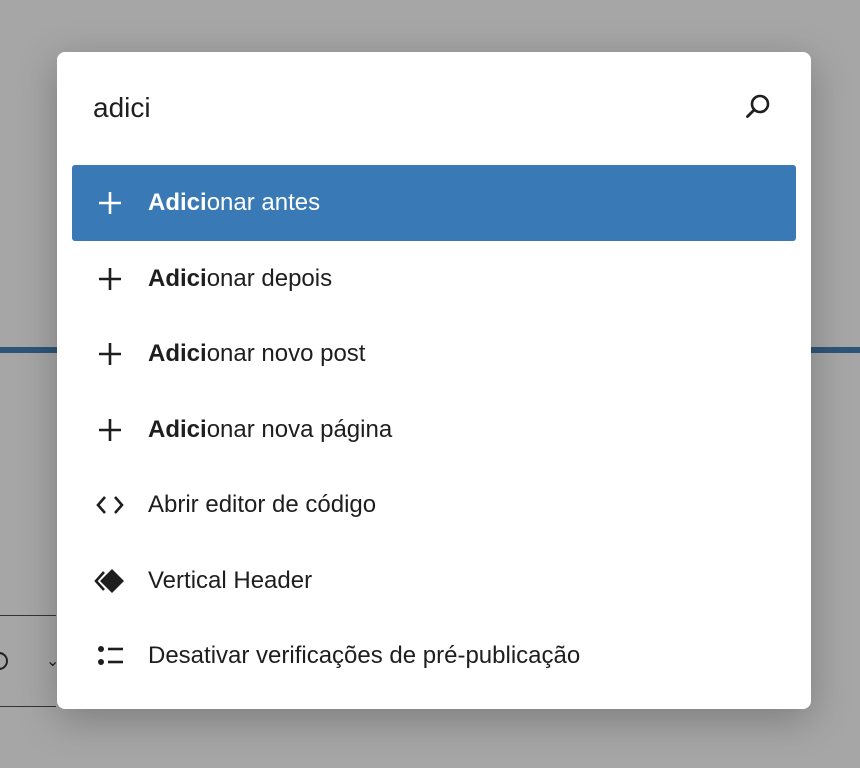 The image size is (860, 768). What do you see at coordinates (299, 429) in the screenshot?
I see `command-result-text: onar nova página` at bounding box center [299, 429].